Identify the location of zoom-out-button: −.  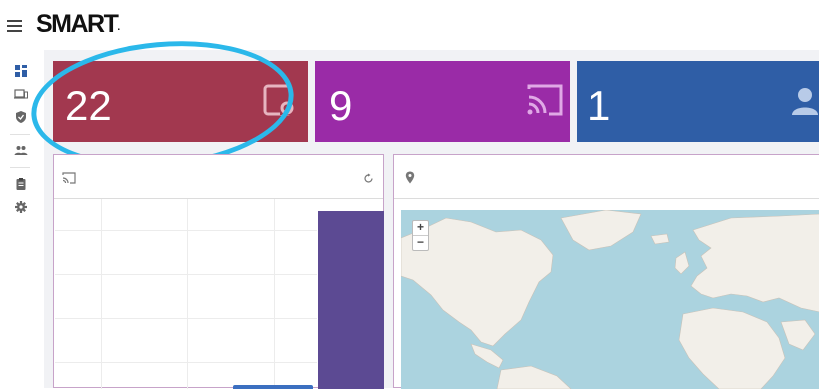
(420, 242).